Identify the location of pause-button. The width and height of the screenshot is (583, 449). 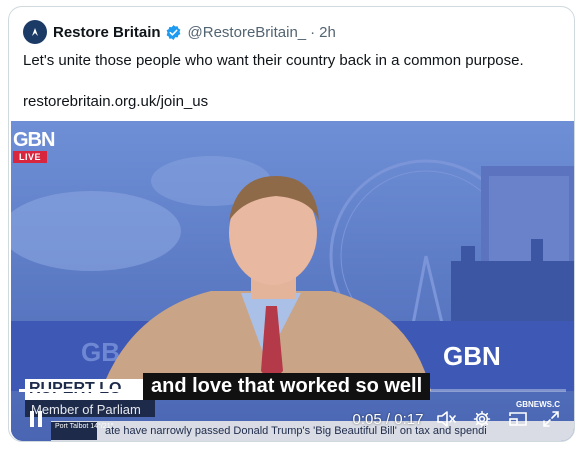
(36, 419).